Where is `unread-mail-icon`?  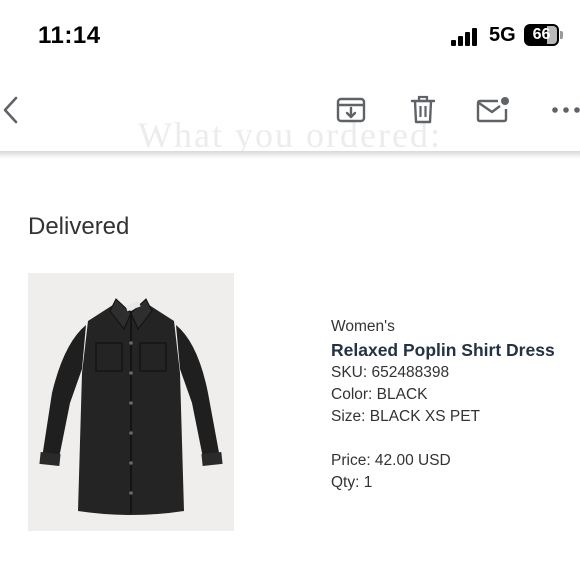
unread-mail-icon is located at coordinates (492, 110).